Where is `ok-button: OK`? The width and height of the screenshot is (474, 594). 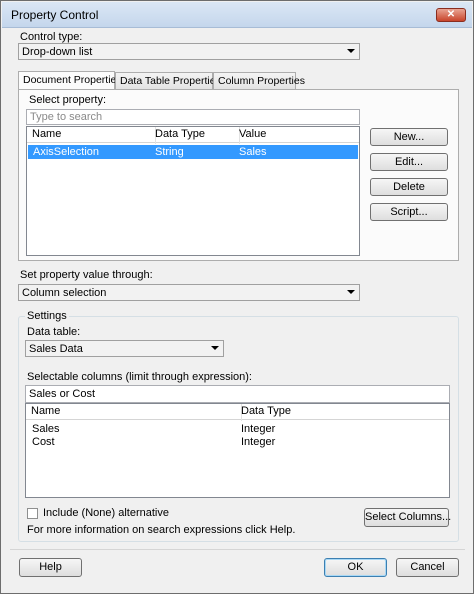
ok-button: OK is located at coordinates (355, 567).